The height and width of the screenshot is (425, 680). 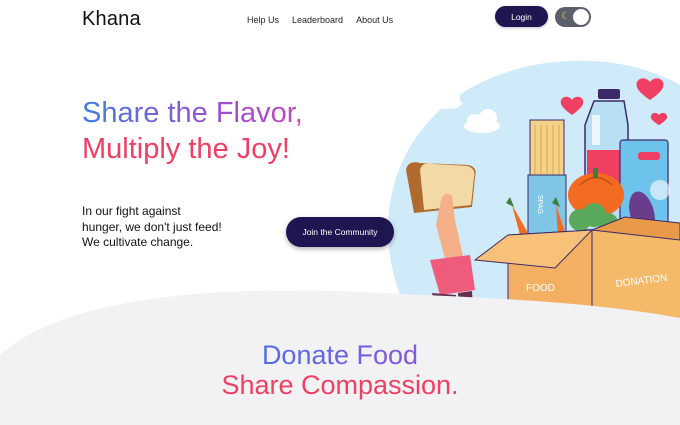 I want to click on moon-icon: ☾, so click(x=565, y=16).